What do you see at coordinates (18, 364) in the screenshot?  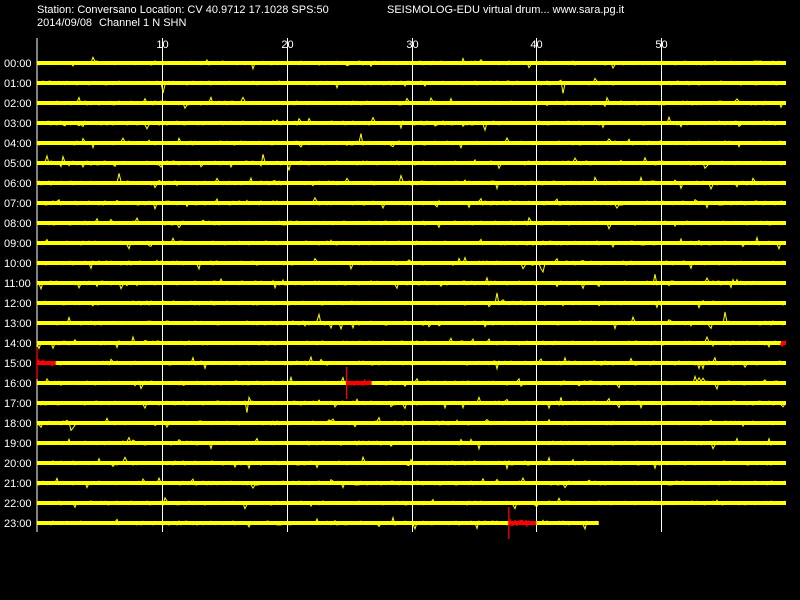 I see `hour-label: 15:00` at bounding box center [18, 364].